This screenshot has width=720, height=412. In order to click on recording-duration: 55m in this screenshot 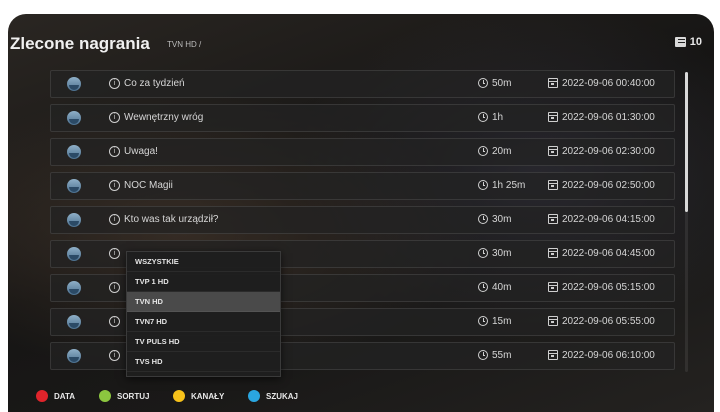, I will do `click(502, 355)`.